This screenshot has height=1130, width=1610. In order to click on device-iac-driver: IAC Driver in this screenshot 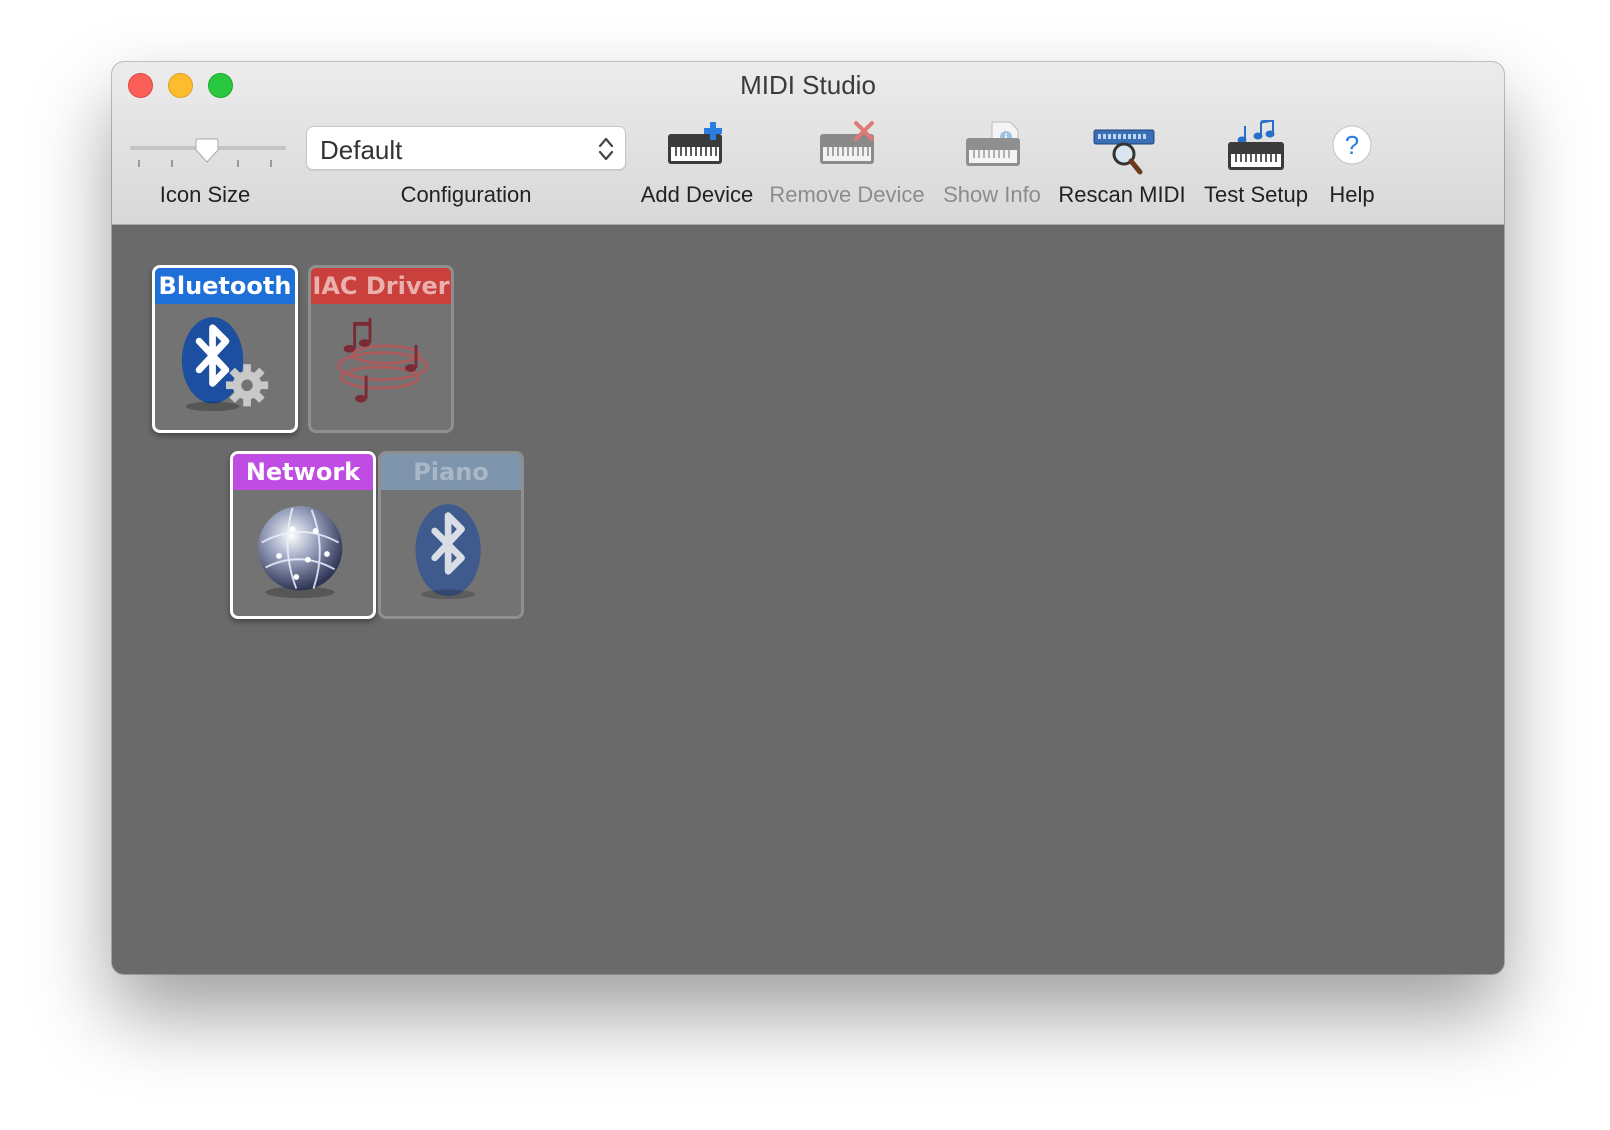, I will do `click(381, 349)`.